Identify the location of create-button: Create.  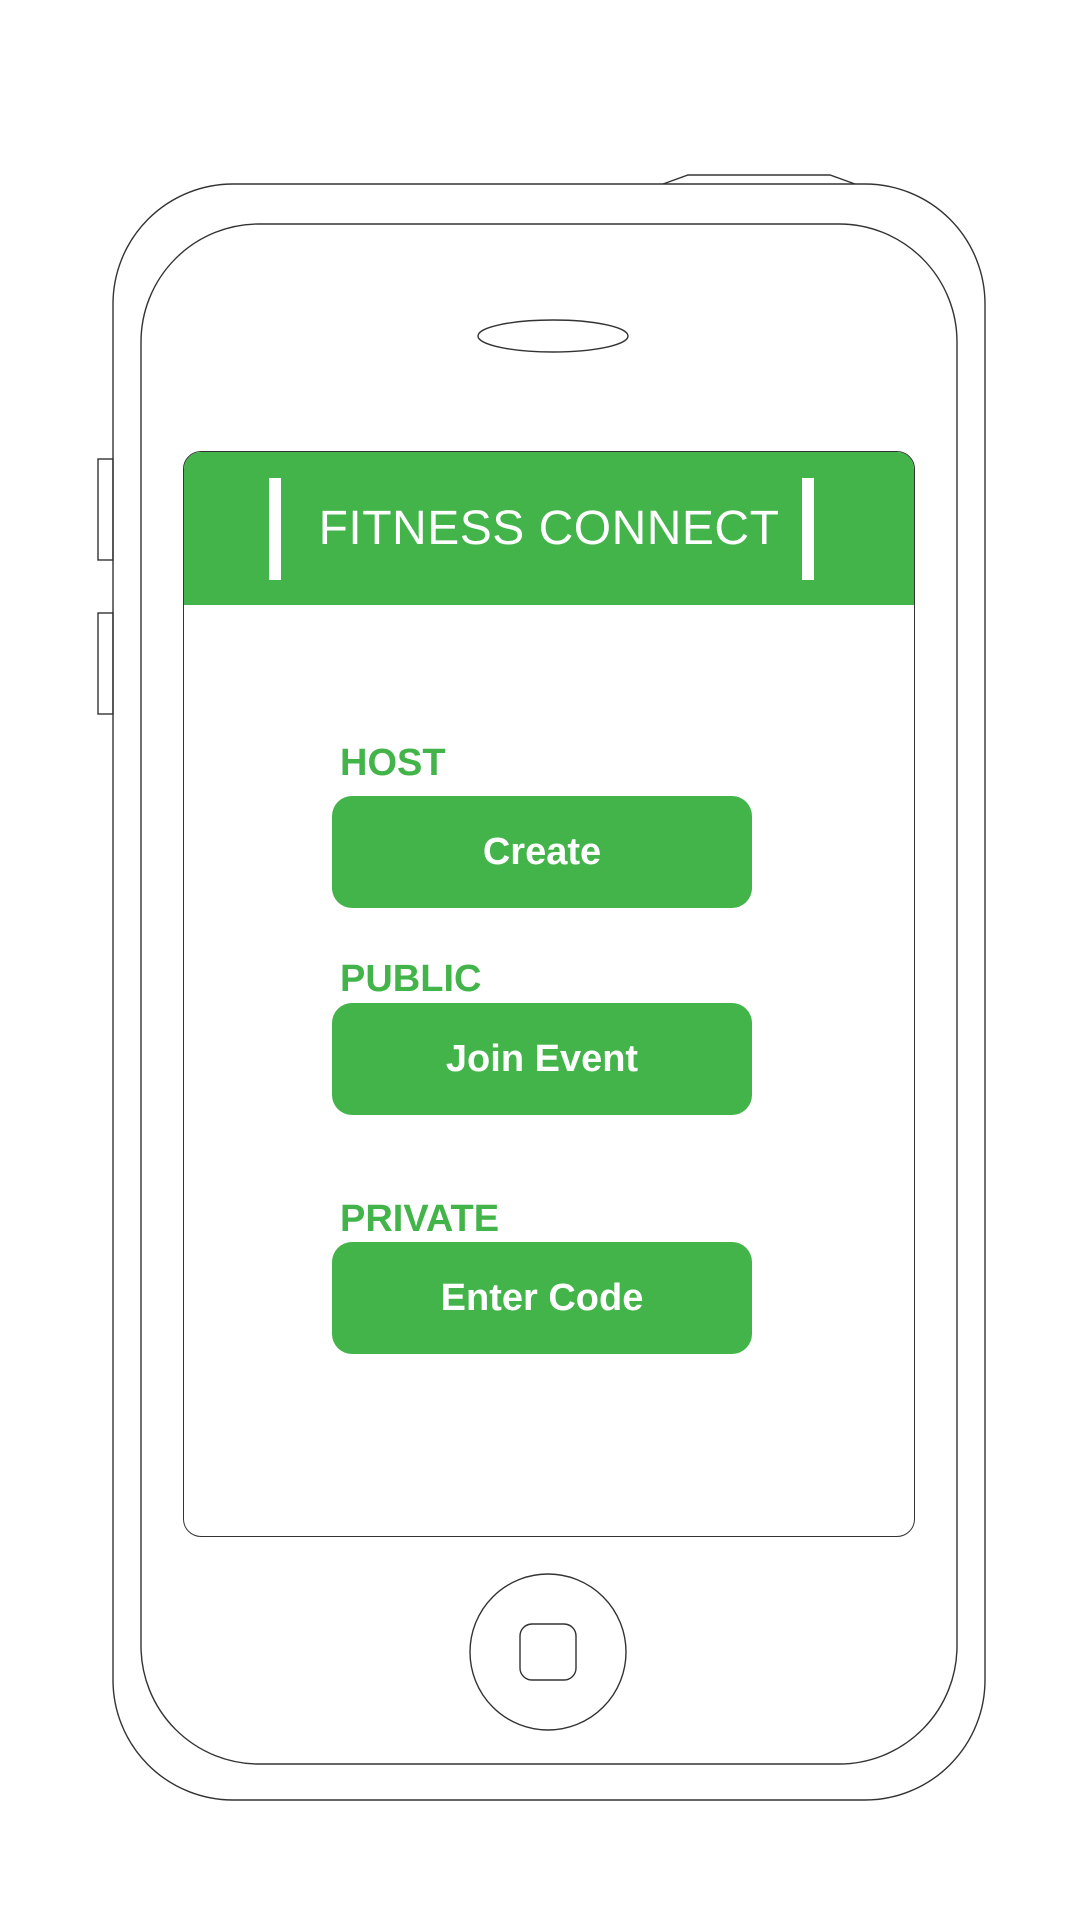
(542, 852).